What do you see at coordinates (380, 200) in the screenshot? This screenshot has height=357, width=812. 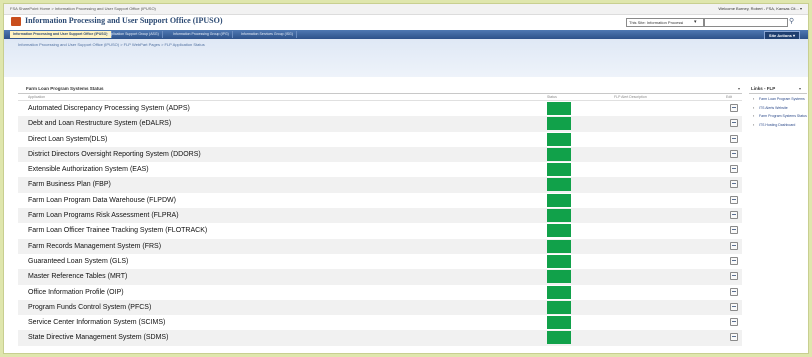 I see `table-row: Farm Loan Program Data Warehouse (FLPDW)` at bounding box center [380, 200].